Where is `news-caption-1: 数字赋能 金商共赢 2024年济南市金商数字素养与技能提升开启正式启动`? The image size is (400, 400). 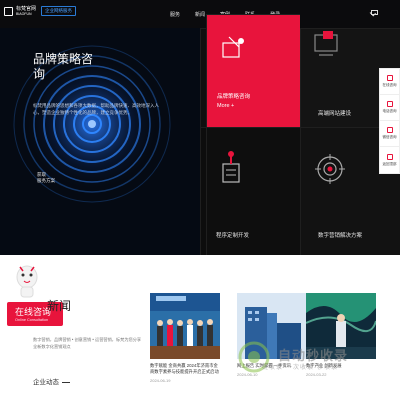
news-caption-1: 数字赋能 金商共赢 2024年济南市金商数字素养与技能提升开启正式启动 is located at coordinates (184, 368).